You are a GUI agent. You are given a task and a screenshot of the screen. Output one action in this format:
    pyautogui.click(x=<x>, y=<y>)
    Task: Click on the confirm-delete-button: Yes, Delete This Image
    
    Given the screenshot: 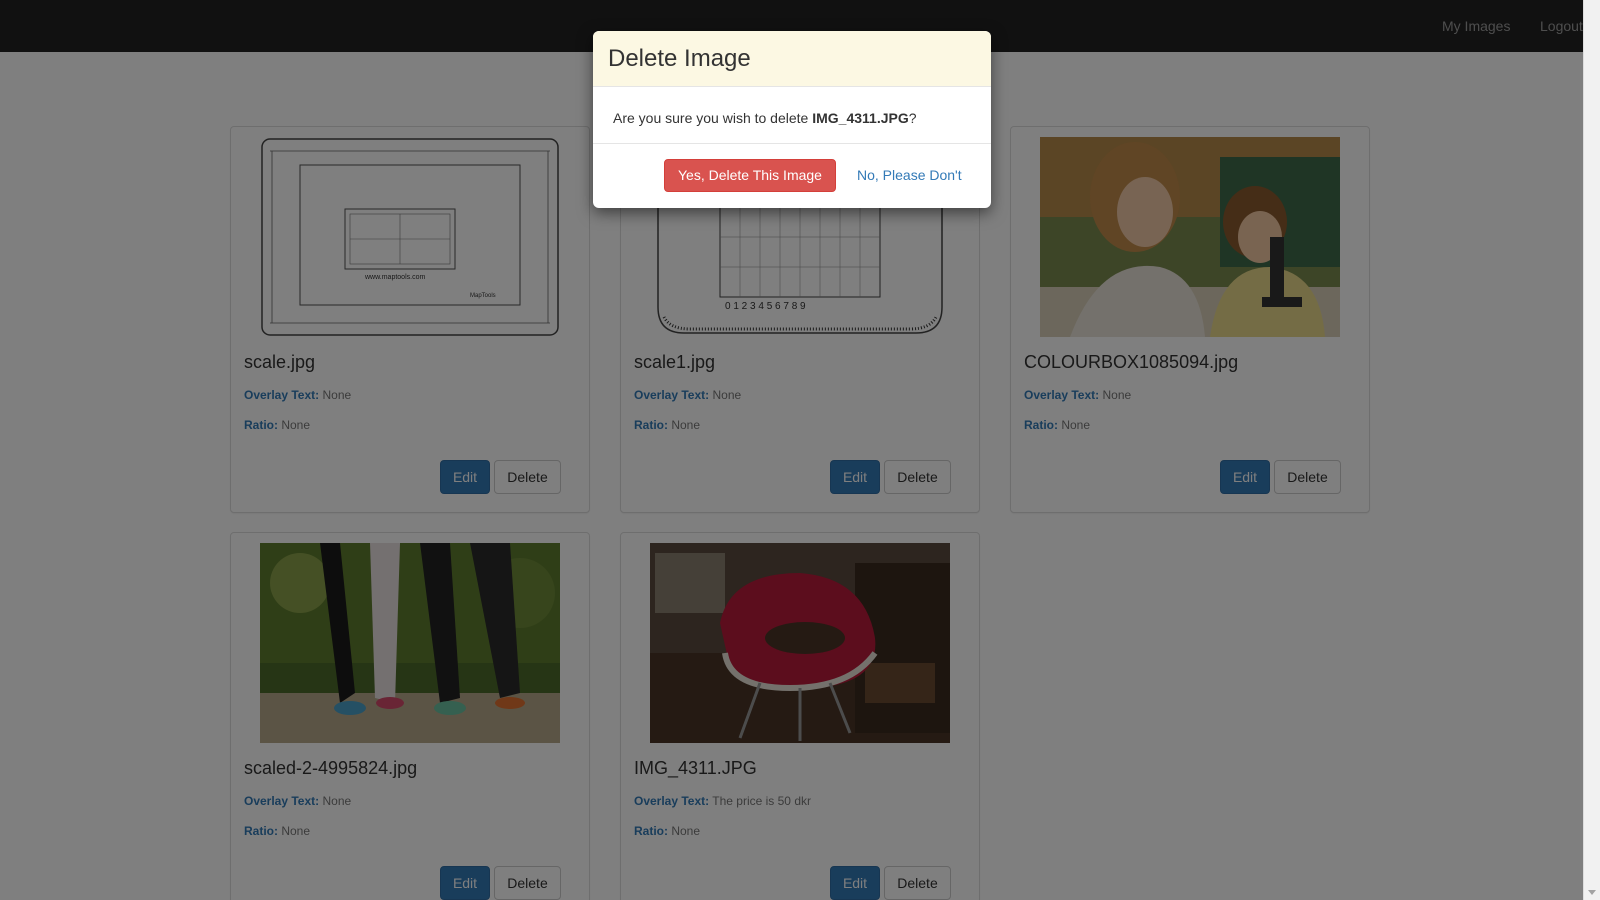 What is the action you would take?
    pyautogui.click(x=750, y=175)
    